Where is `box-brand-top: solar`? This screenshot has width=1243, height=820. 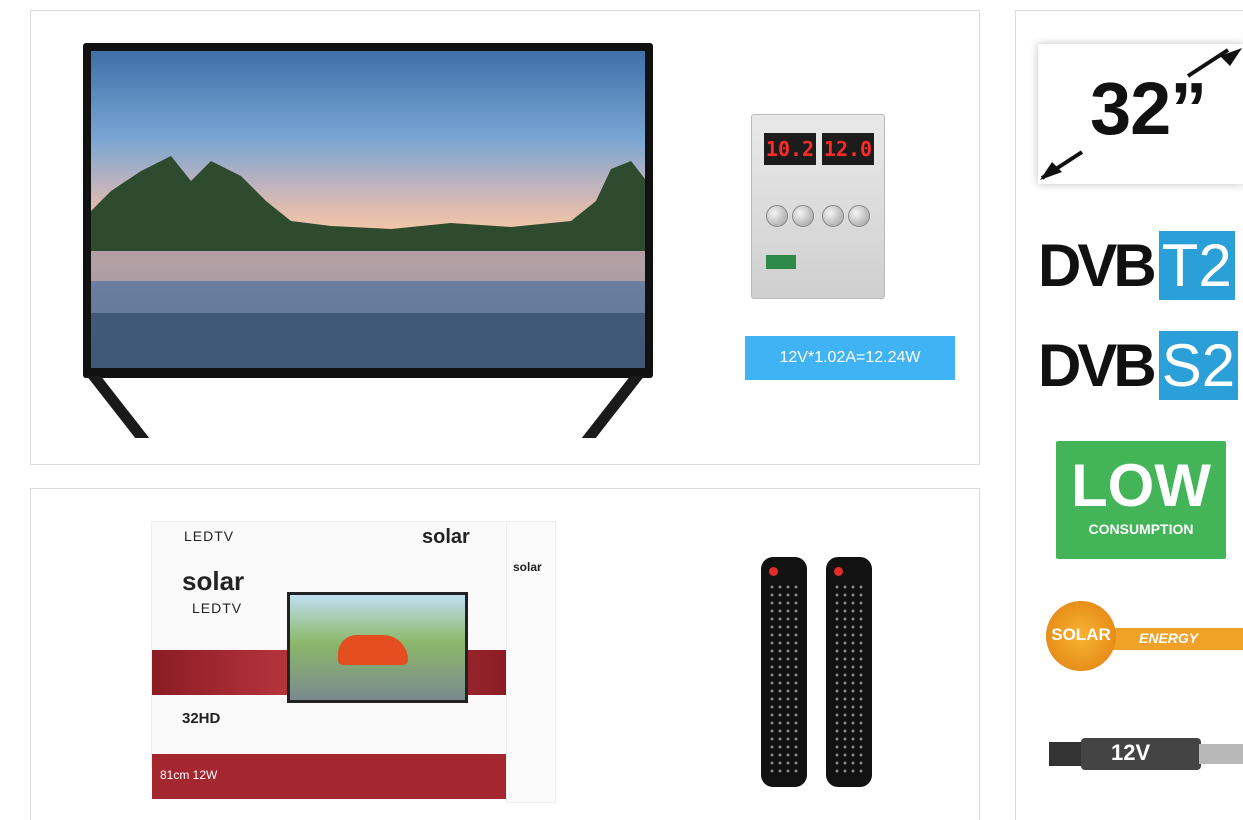
box-brand-top: solar is located at coordinates (446, 537).